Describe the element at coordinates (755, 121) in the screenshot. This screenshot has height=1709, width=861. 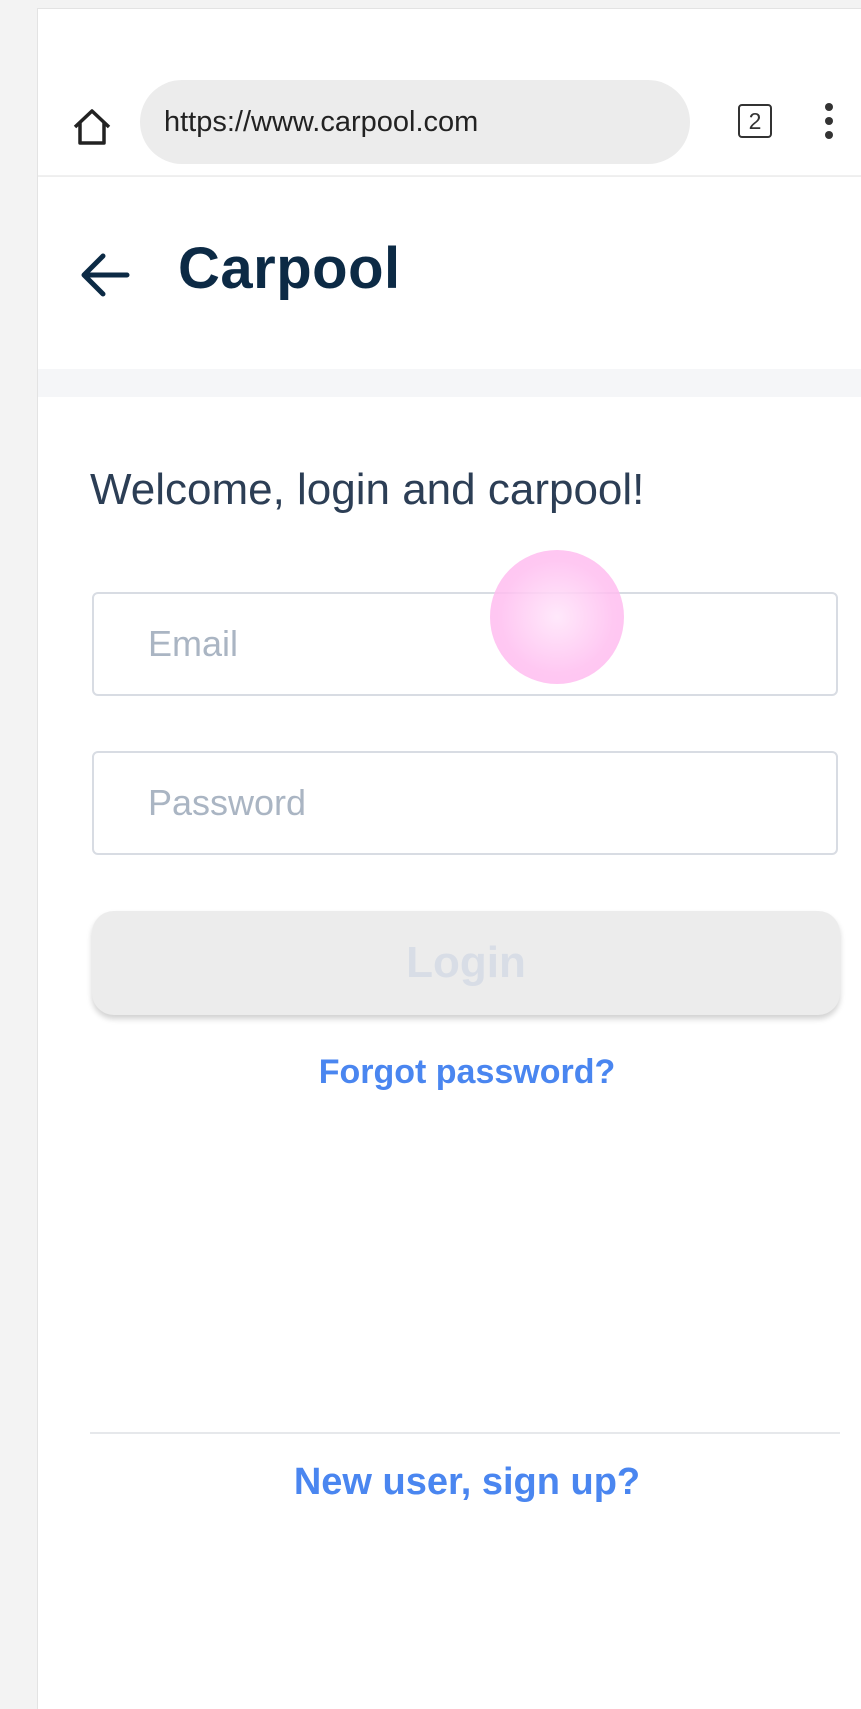
I see `tabs-icon: 2` at that location.